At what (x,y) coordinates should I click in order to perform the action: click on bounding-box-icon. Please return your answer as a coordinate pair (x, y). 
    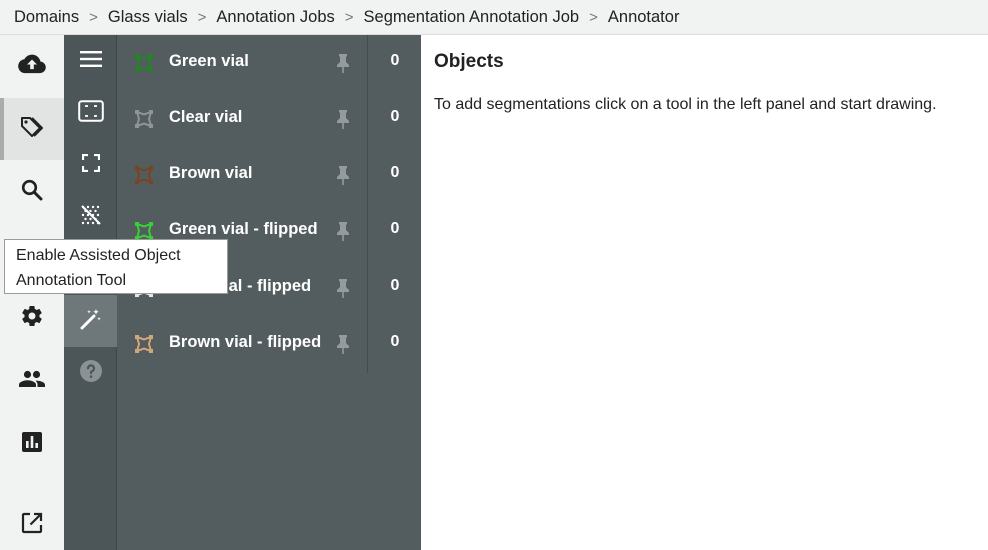
    Looking at the image, I should click on (90, 113).